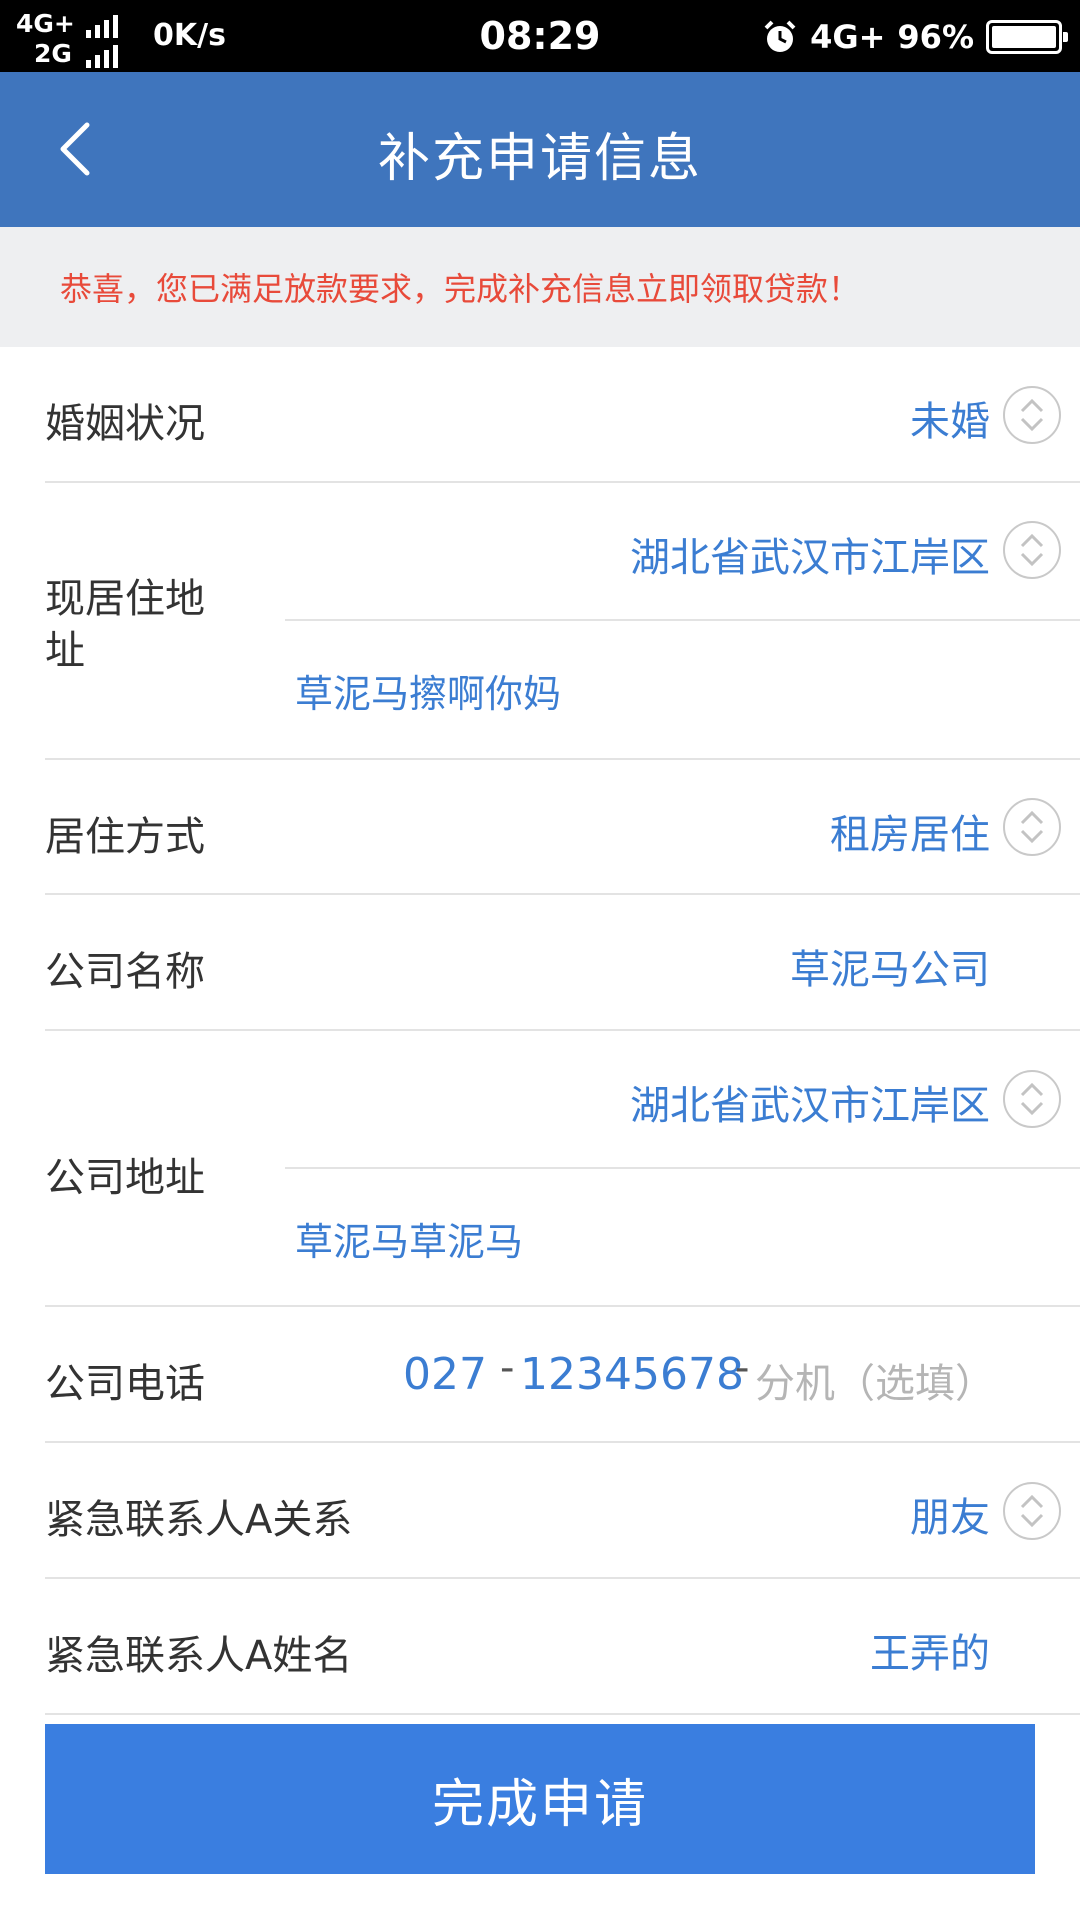 The width and height of the screenshot is (1080, 1920). I want to click on battery-percent: 96%, so click(935, 37).